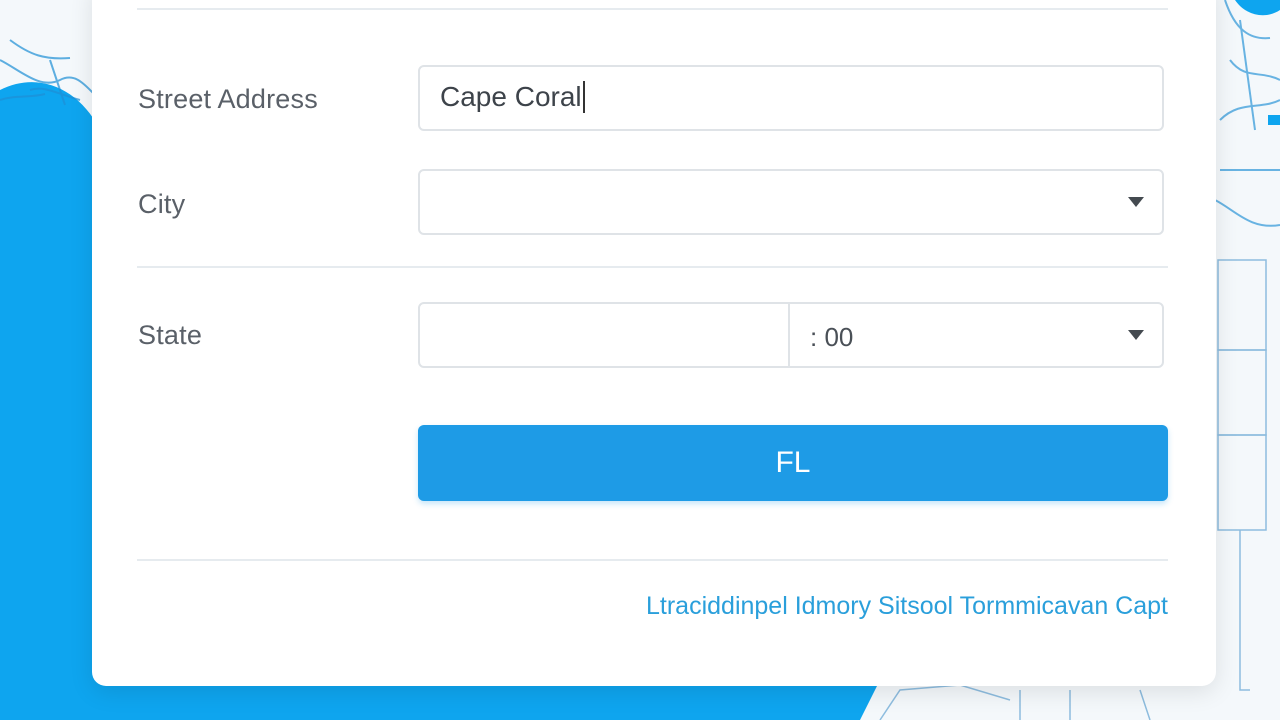  What do you see at coordinates (512, 97) in the screenshot?
I see `street-address-value: Cape Coral` at bounding box center [512, 97].